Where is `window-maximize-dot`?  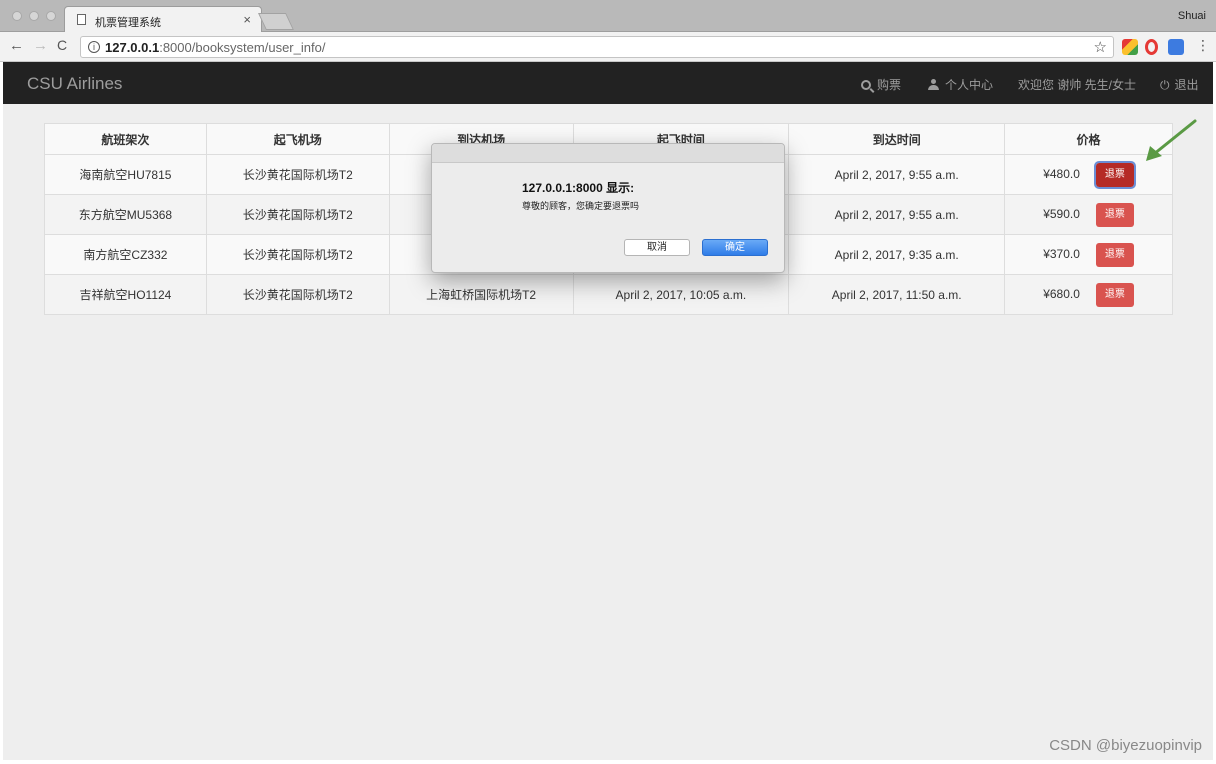
window-maximize-dot is located at coordinates (51, 16).